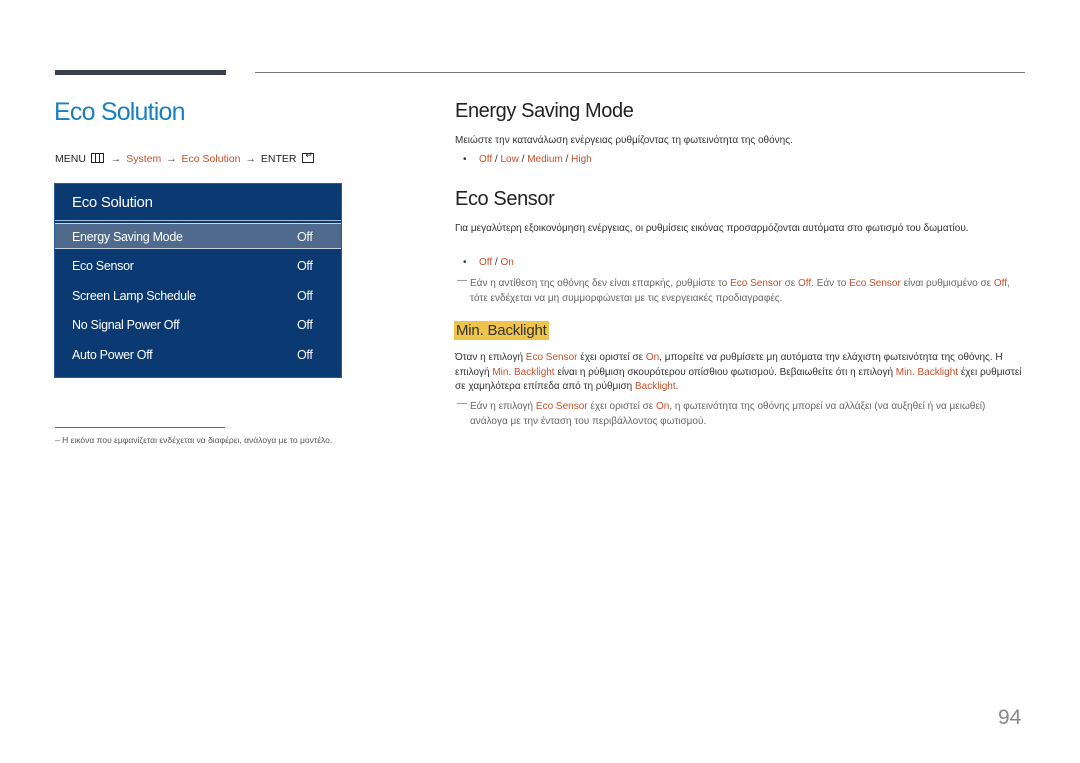  What do you see at coordinates (70, 159) in the screenshot?
I see `menu-label: MENU` at bounding box center [70, 159].